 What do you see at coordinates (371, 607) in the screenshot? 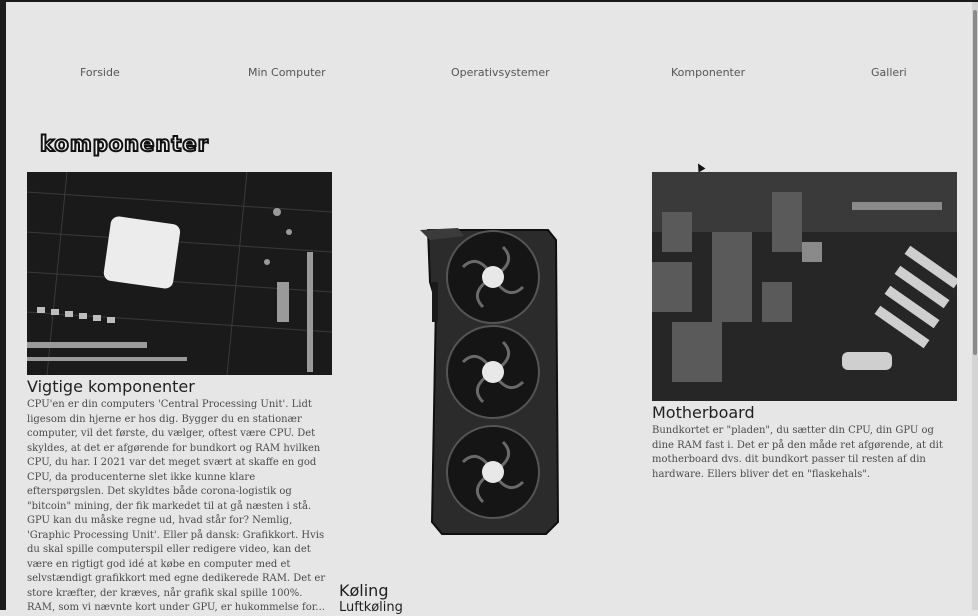
I see `section-subheading-luftkoeling: Luftkøling` at bounding box center [371, 607].